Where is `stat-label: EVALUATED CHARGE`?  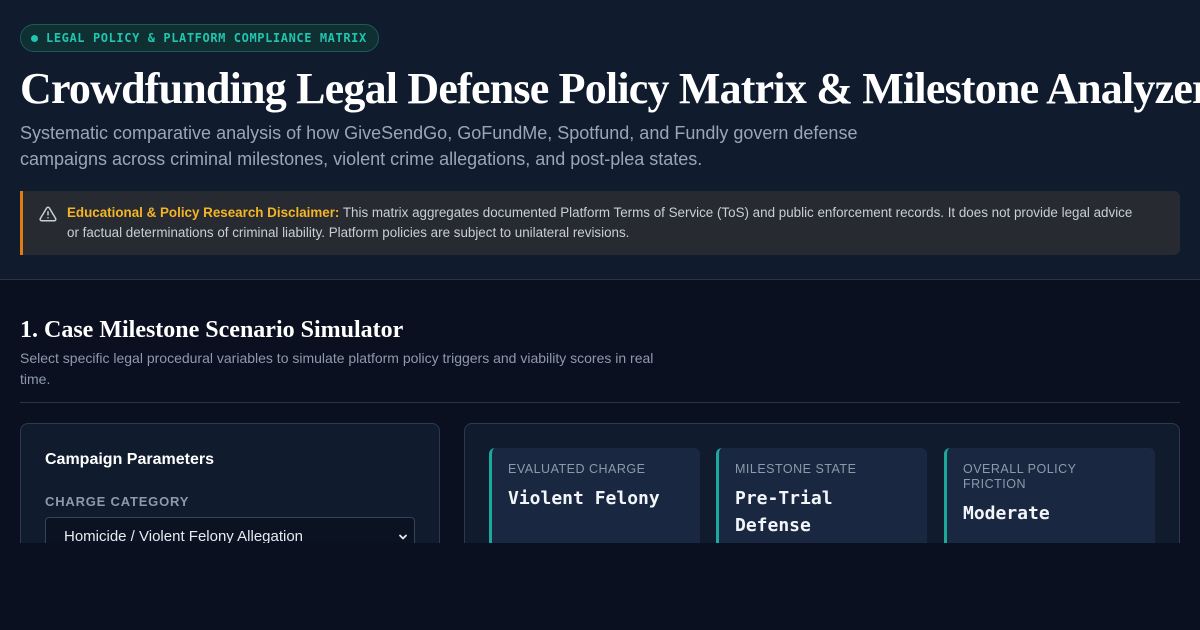 stat-label: EVALUATED CHARGE is located at coordinates (577, 469).